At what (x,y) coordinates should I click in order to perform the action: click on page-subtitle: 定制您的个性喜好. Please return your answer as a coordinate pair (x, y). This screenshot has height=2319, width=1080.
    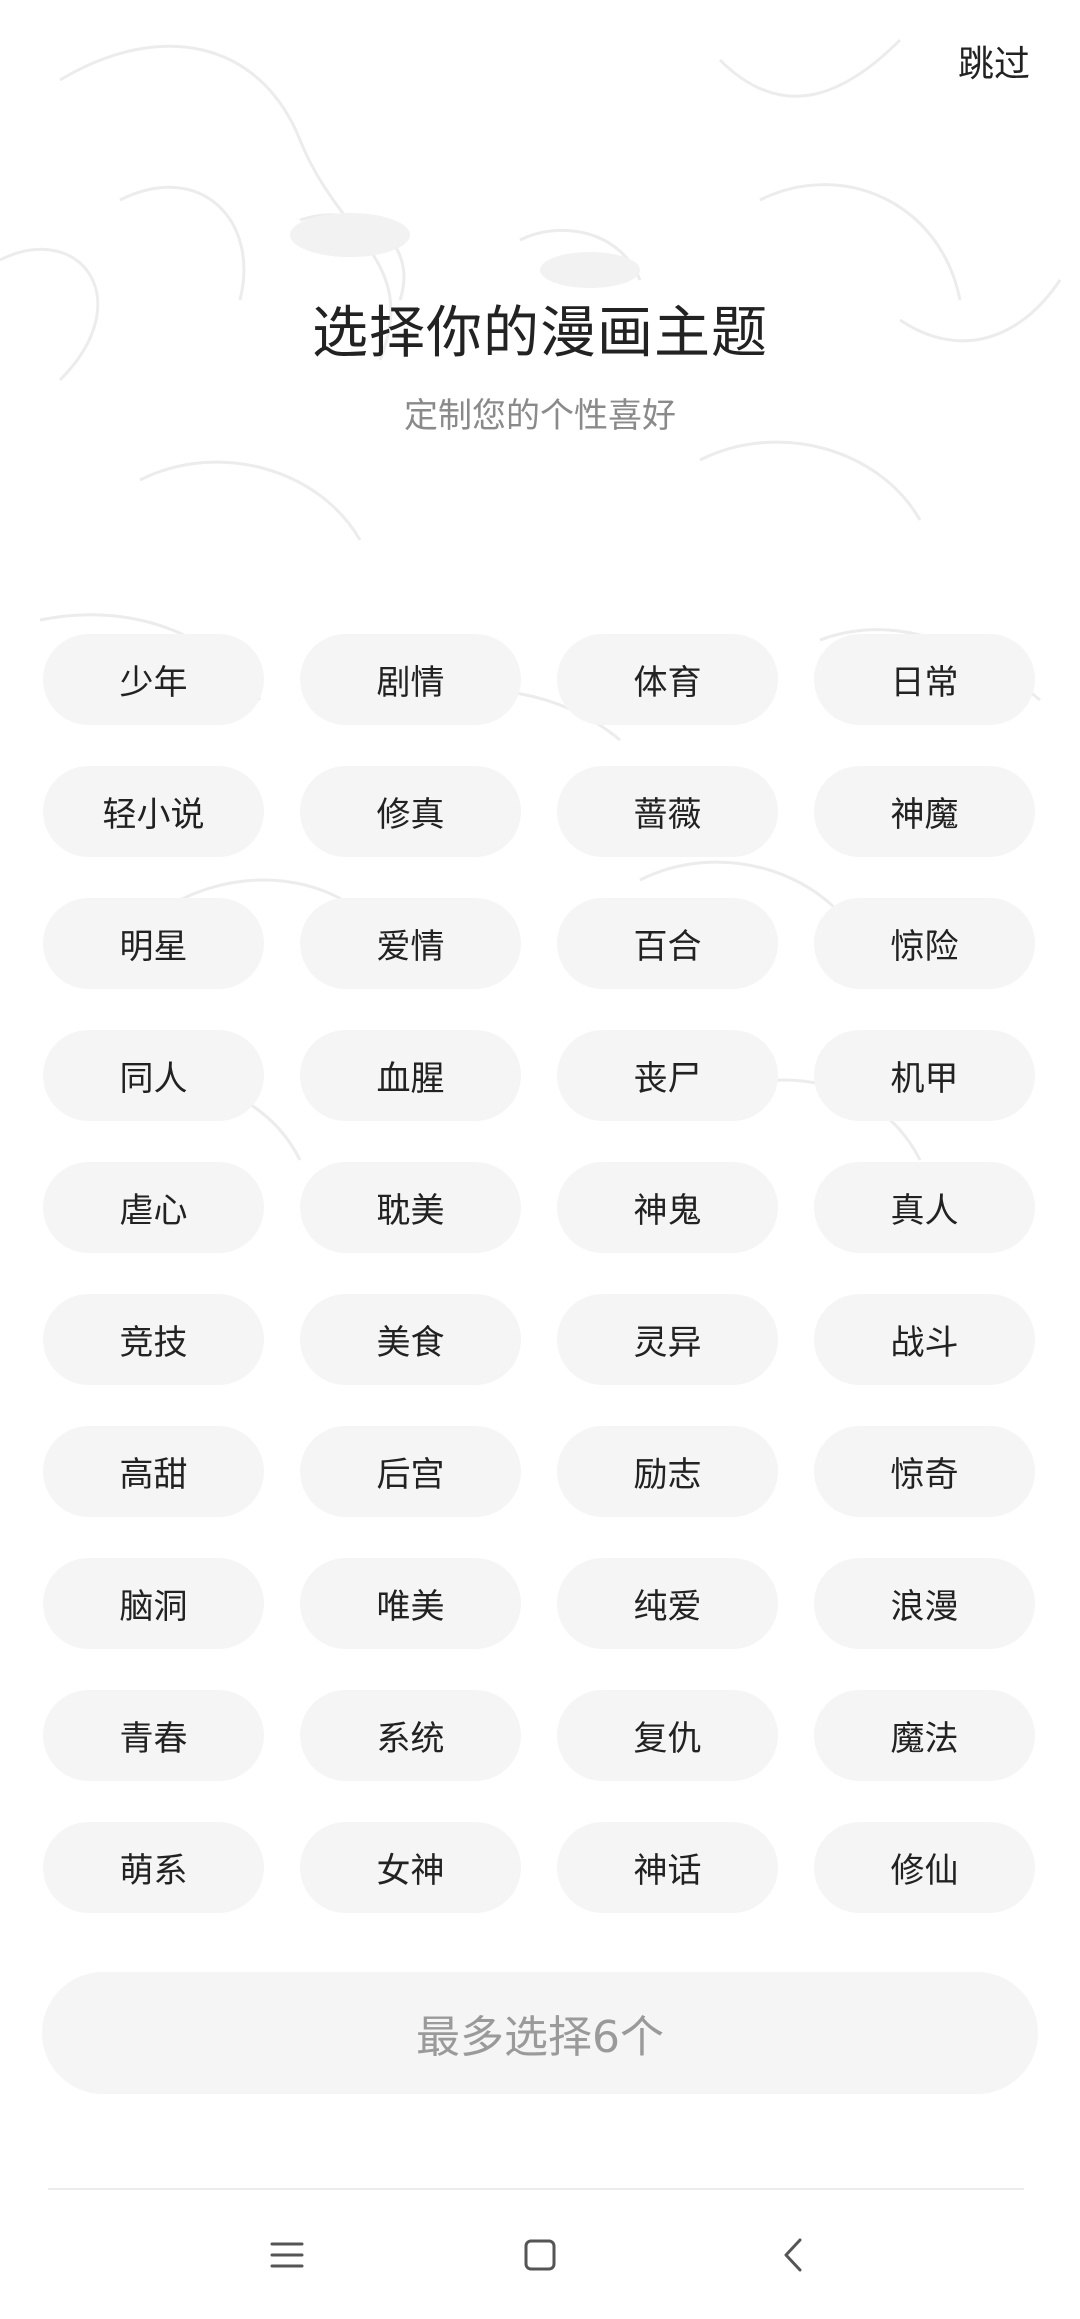
    Looking at the image, I should click on (540, 416).